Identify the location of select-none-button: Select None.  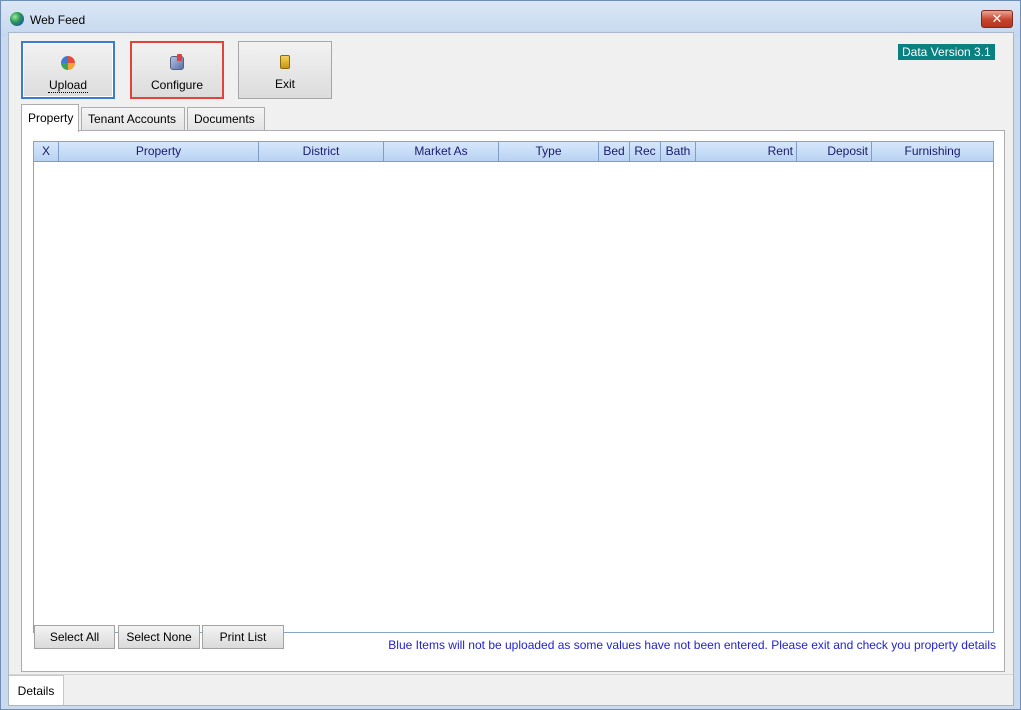
(159, 637).